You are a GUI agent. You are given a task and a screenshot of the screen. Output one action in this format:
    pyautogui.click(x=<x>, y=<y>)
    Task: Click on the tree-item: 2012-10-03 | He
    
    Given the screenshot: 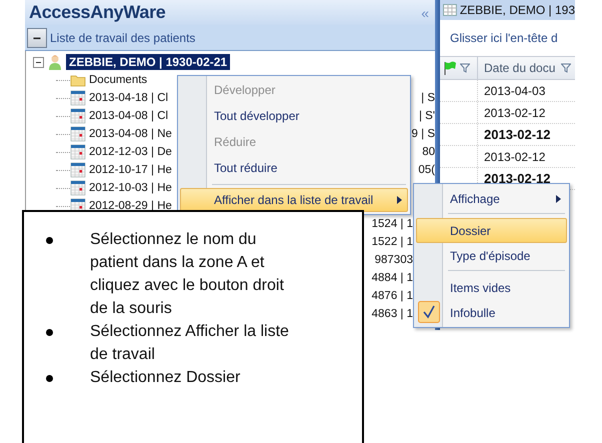 What is the action you would take?
    pyautogui.click(x=130, y=188)
    